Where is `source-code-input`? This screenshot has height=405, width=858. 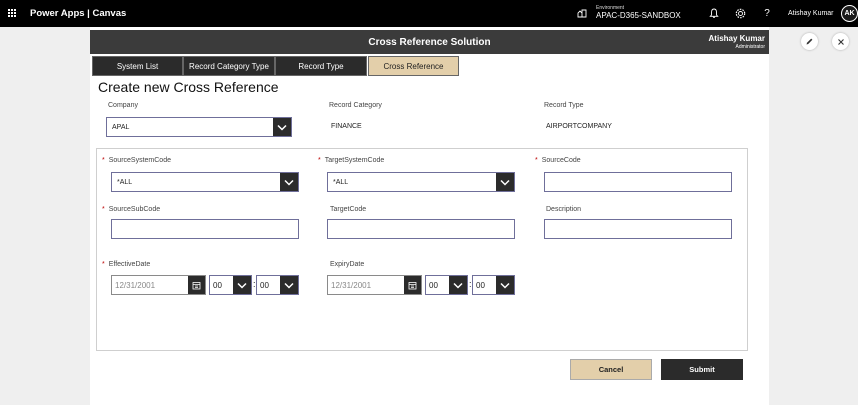
source-code-input is located at coordinates (638, 182).